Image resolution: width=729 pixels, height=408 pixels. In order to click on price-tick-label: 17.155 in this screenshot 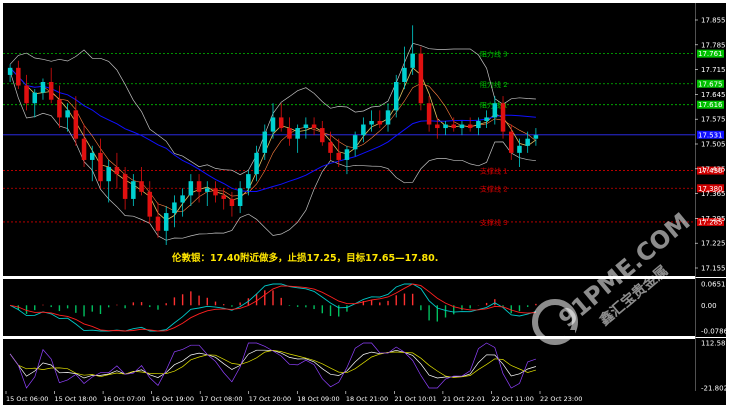, I will do `click(713, 269)`.